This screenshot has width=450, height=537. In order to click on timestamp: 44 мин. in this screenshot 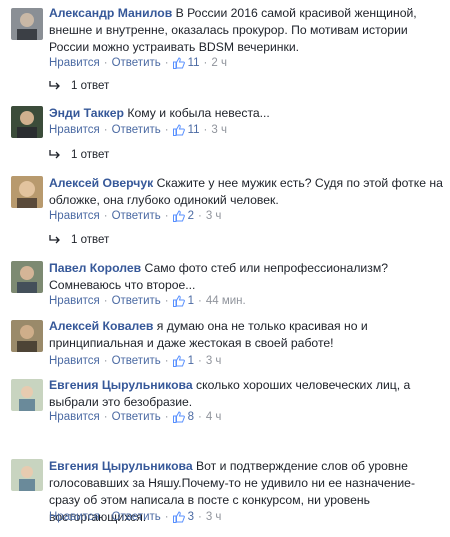, I will do `click(226, 301)`.